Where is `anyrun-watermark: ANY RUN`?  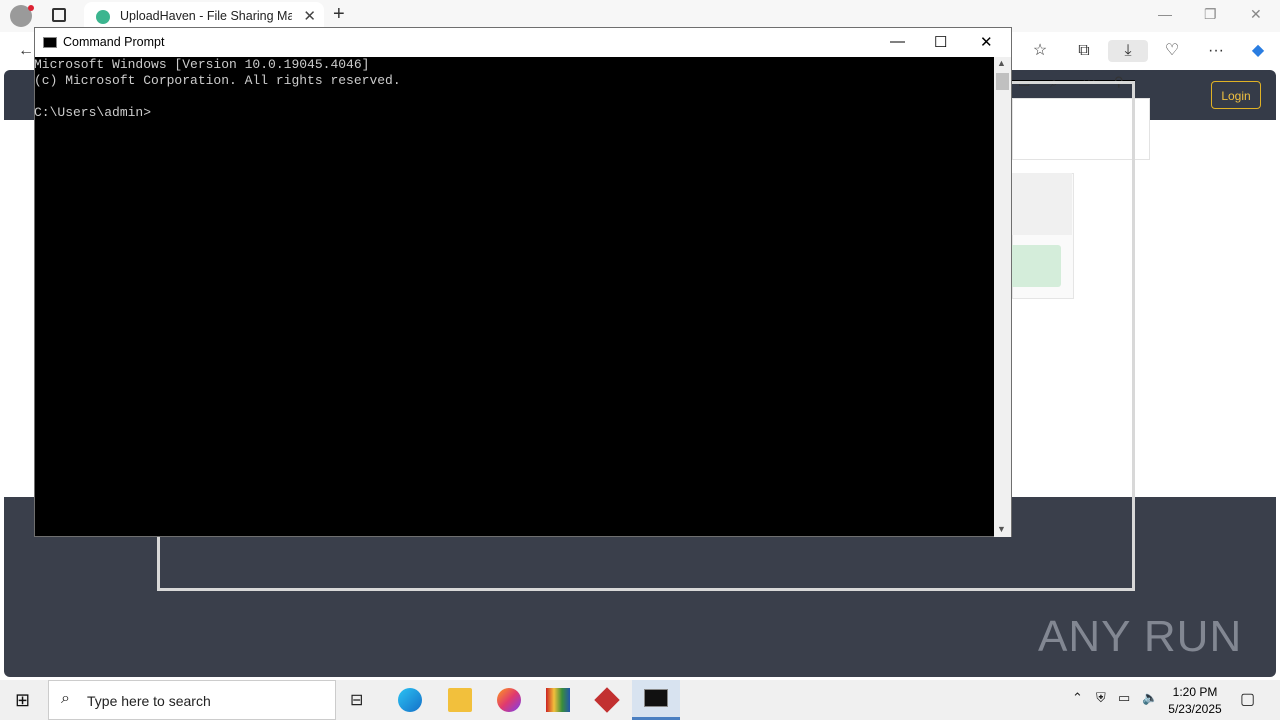 anyrun-watermark: ANY RUN is located at coordinates (1140, 636).